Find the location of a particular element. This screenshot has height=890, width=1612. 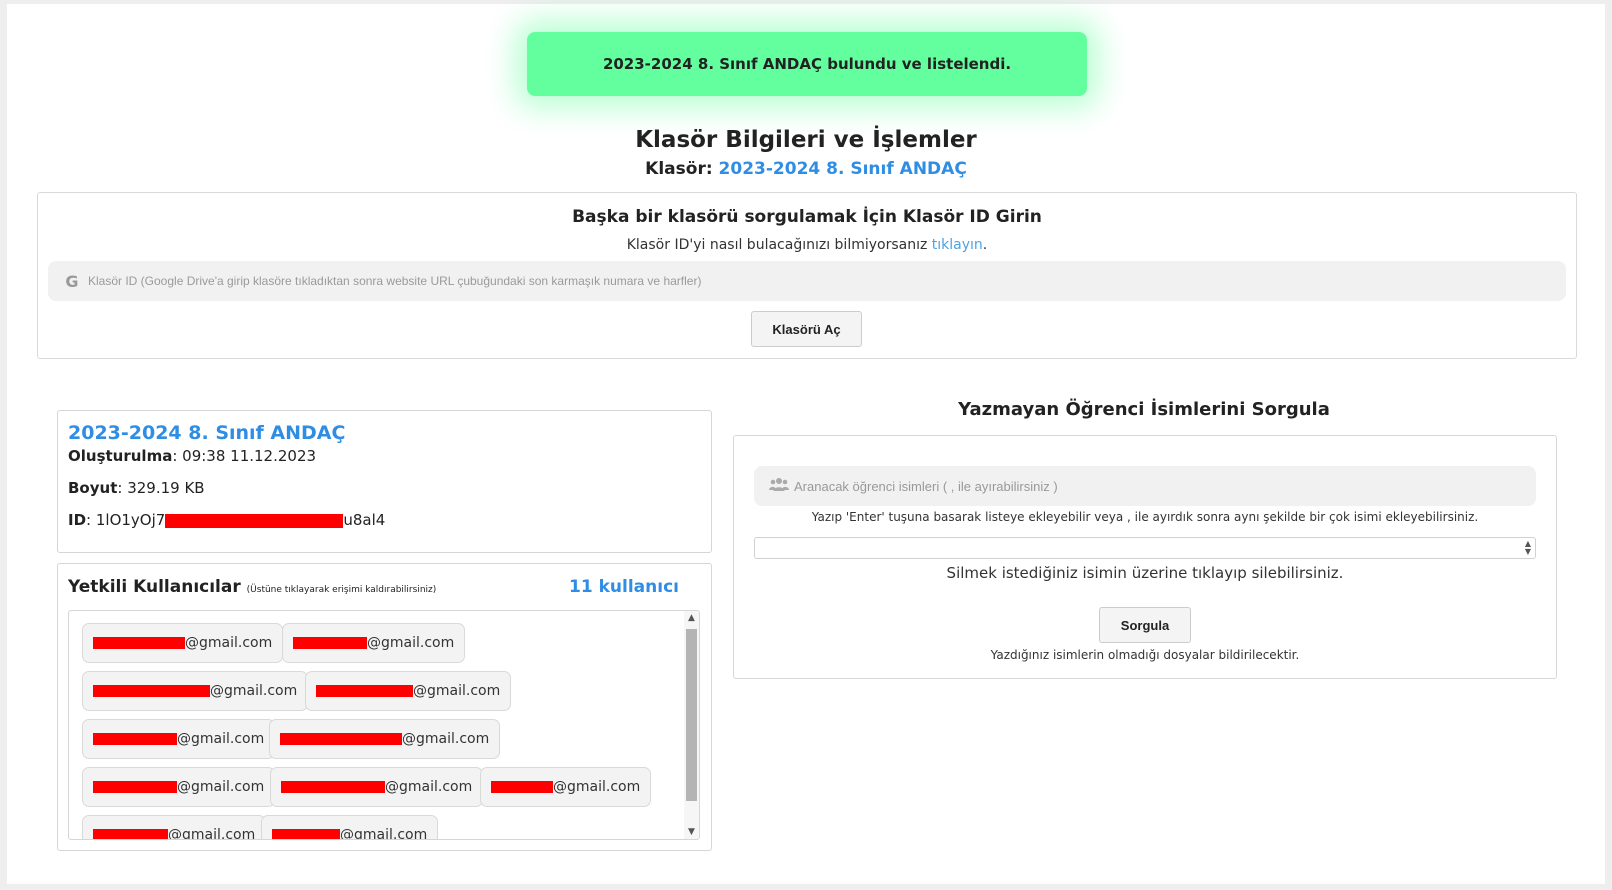

id-suffix: u8al4 is located at coordinates (364, 520).